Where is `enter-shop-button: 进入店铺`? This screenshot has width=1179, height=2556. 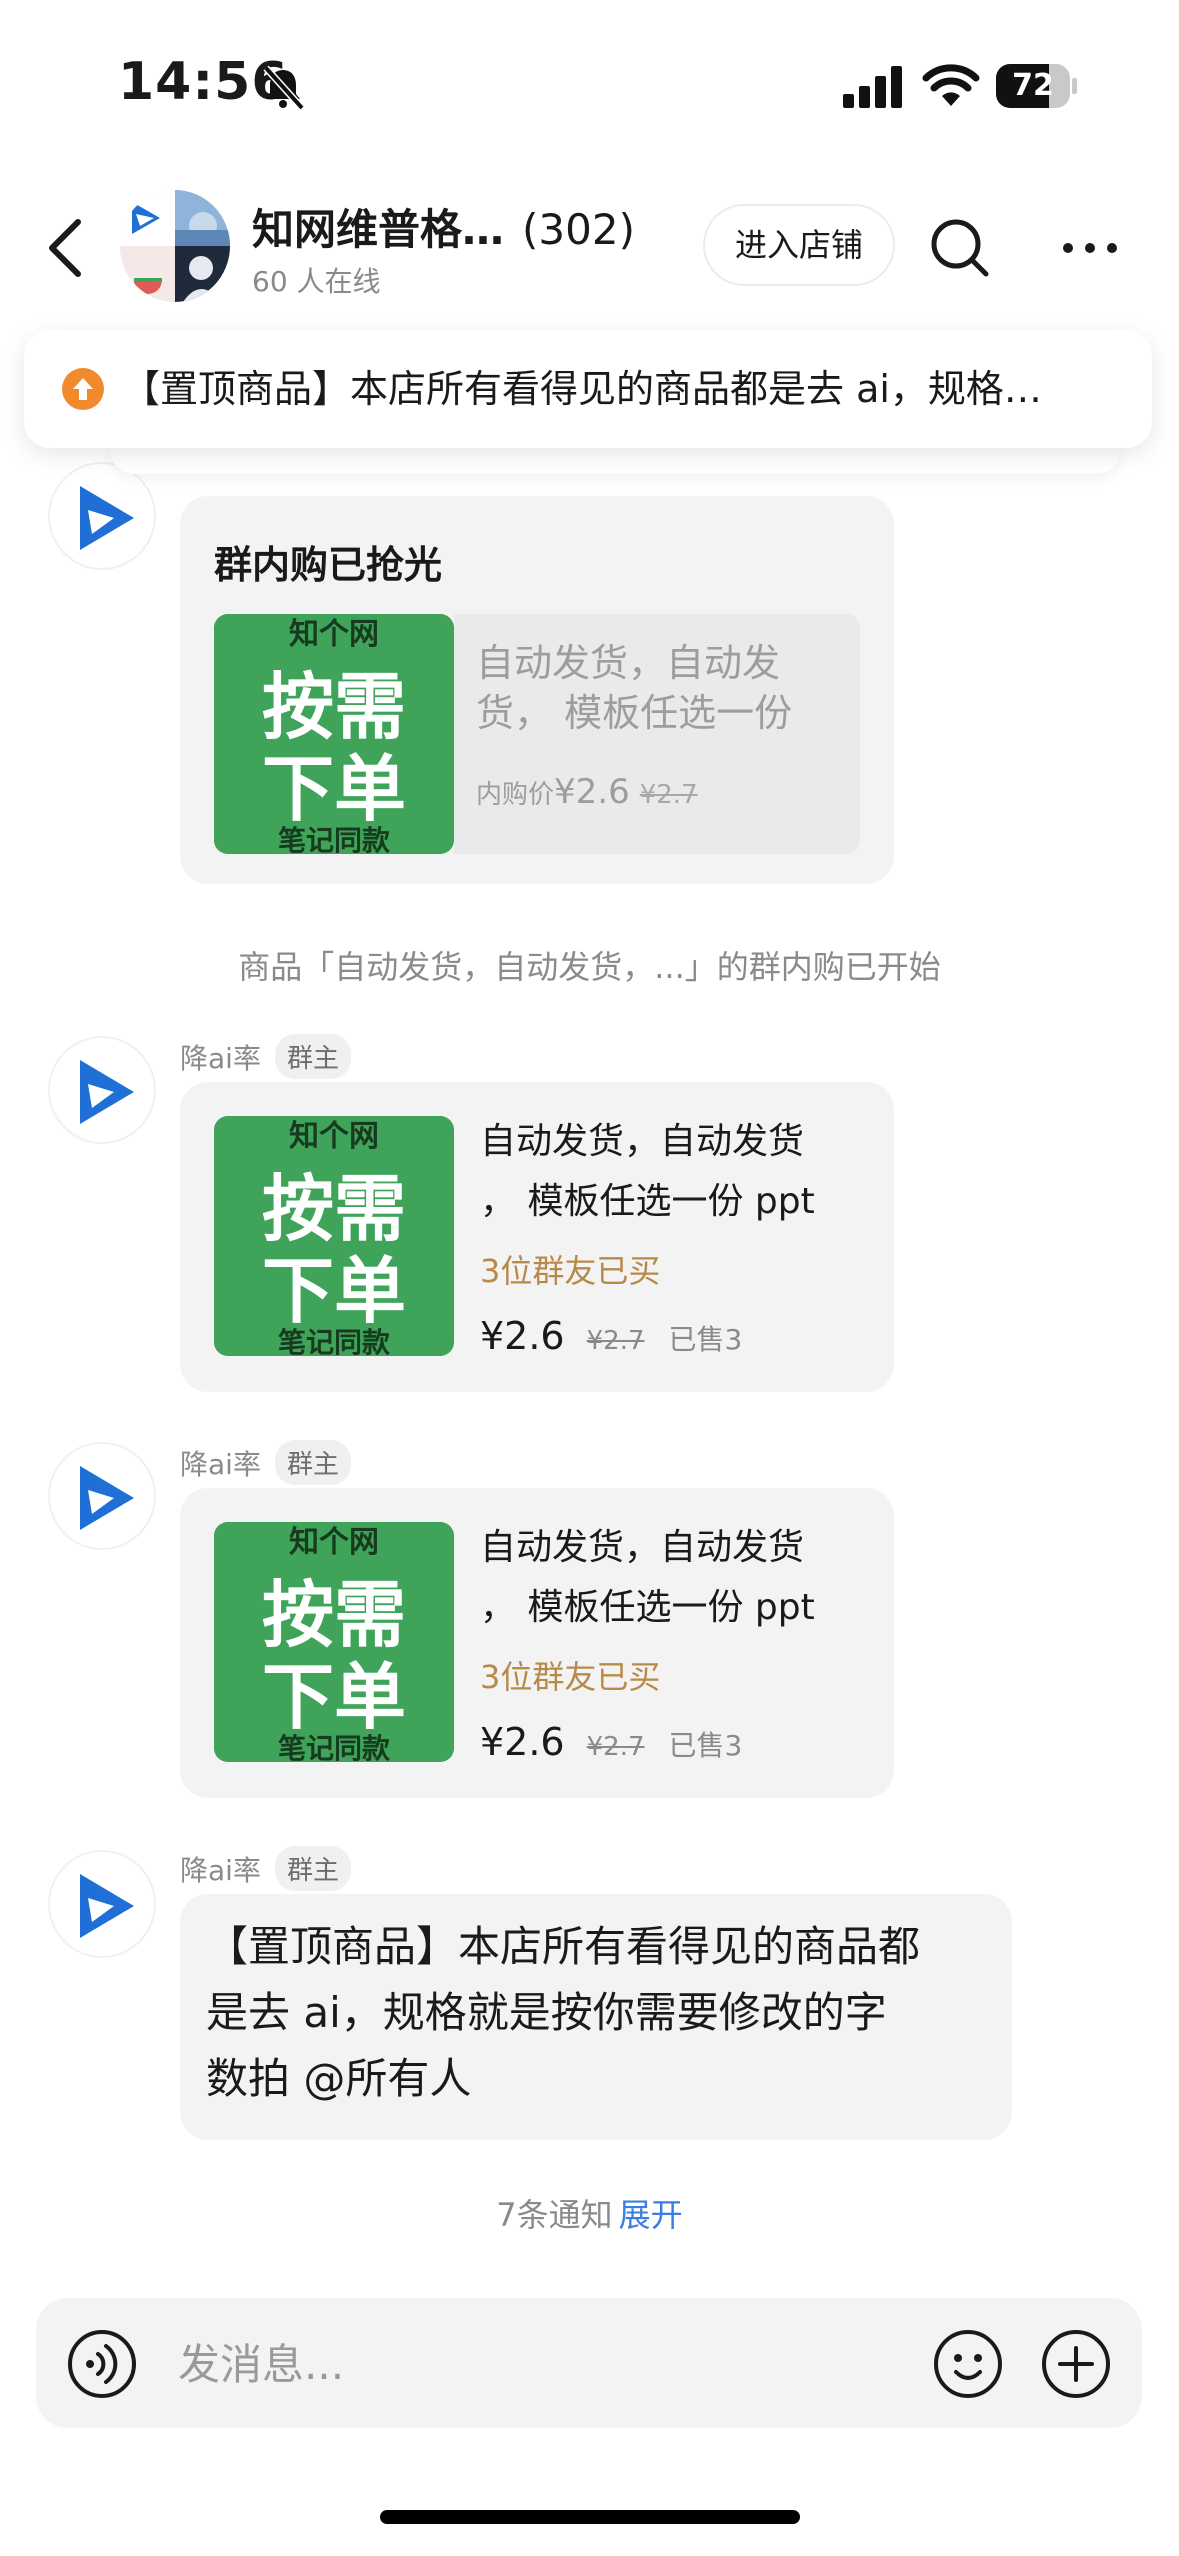
enter-shop-button: 进入店铺 is located at coordinates (799, 245).